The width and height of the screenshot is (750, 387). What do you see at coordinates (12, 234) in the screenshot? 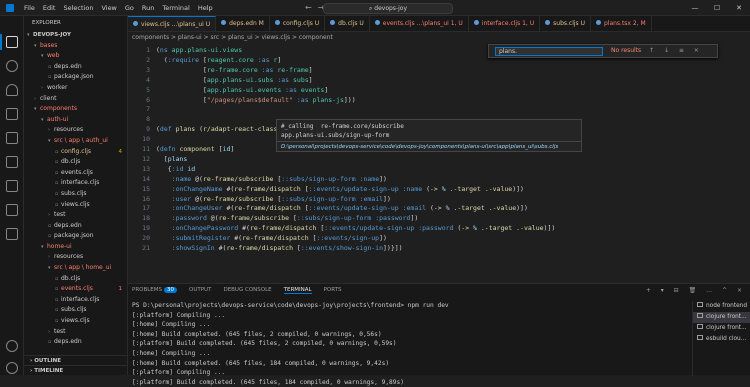
I see `docker-icon` at bounding box center [12, 234].